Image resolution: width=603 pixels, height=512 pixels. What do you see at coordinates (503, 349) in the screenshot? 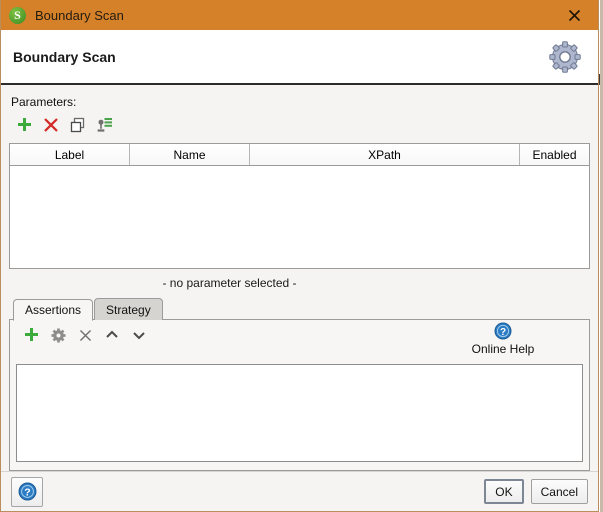
I see `online-help-label: Online Help` at bounding box center [503, 349].